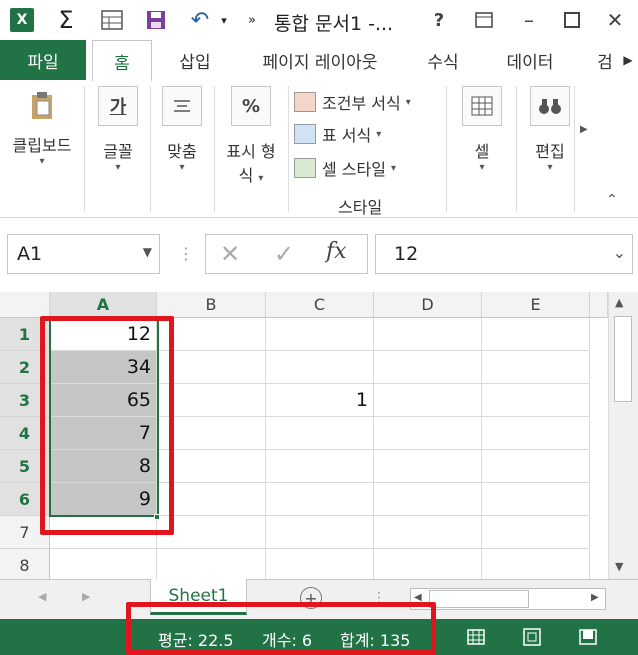 The width and height of the screenshot is (638, 655). I want to click on cell-c3: 1, so click(320, 400).